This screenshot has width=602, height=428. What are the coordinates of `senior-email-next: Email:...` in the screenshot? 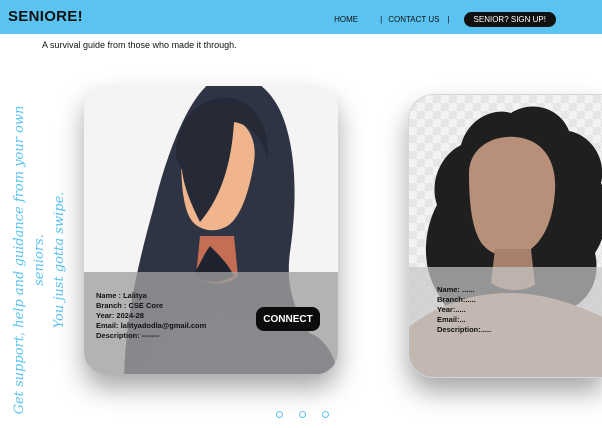 It's located at (451, 319).